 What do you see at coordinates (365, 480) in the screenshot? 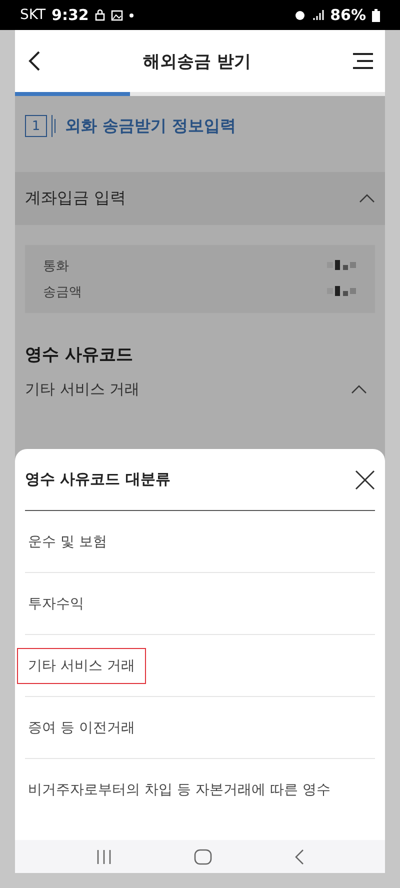
I see `close-icon` at bounding box center [365, 480].